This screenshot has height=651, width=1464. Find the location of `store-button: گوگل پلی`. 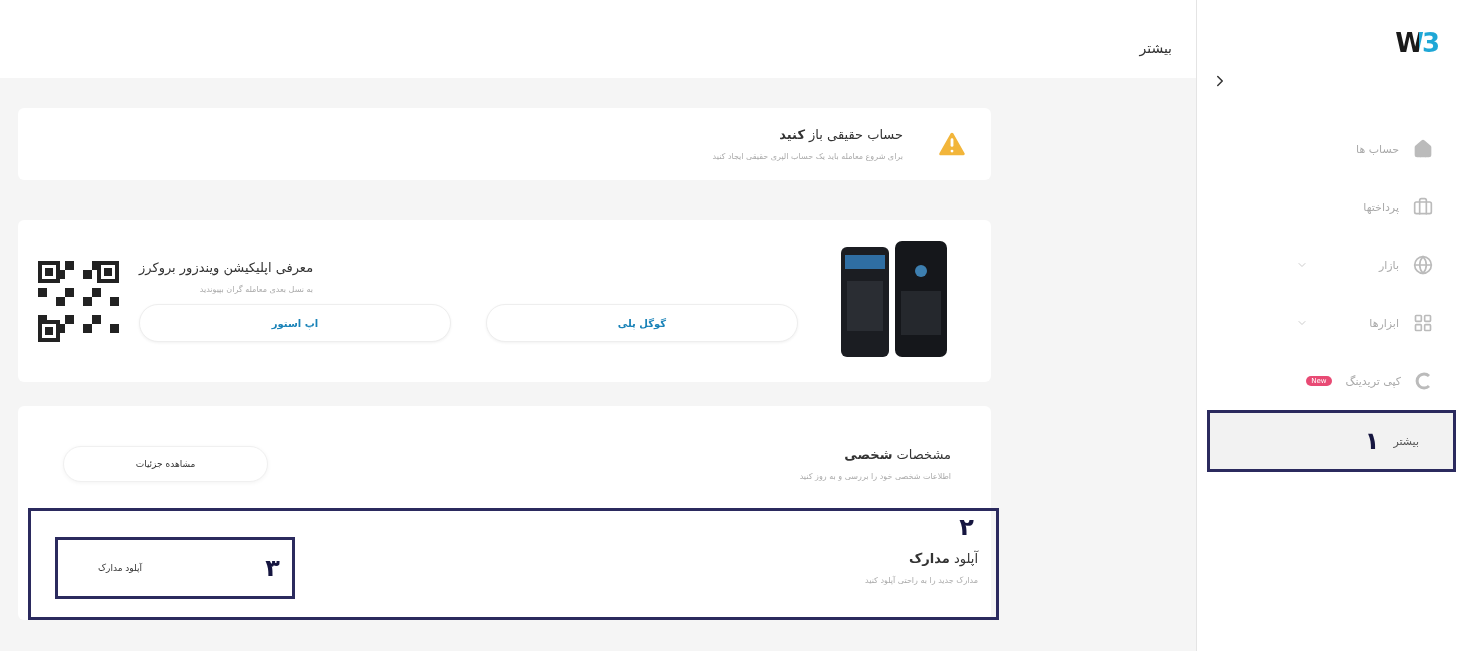

store-button: گوگل پلی is located at coordinates (642, 323).